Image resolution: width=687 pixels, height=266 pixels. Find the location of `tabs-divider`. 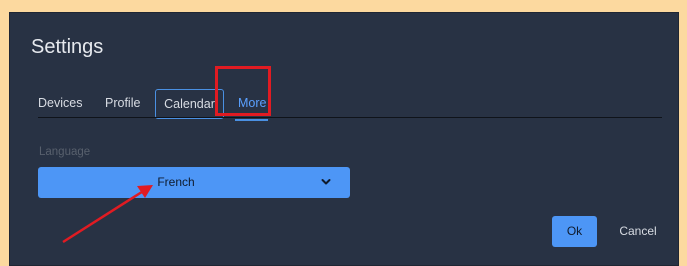

tabs-divider is located at coordinates (350, 117).